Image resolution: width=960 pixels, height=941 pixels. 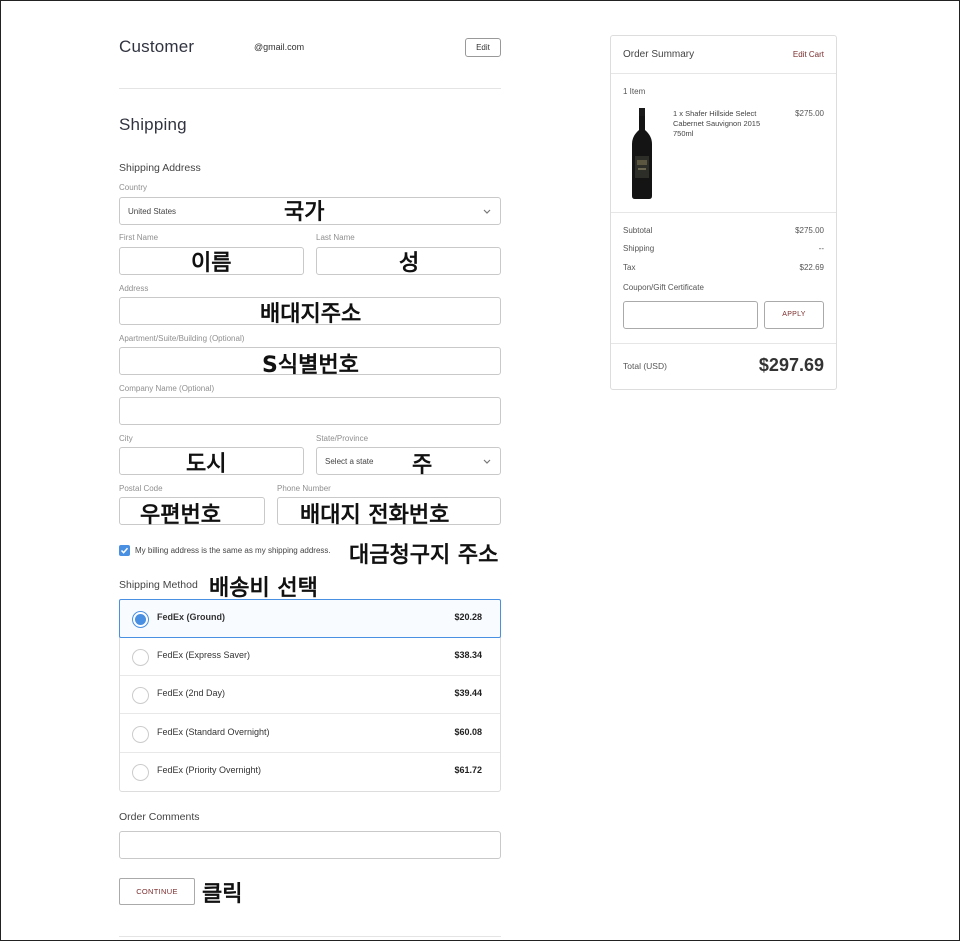 What do you see at coordinates (821, 248) in the screenshot?
I see `shipping-cost-value: --` at bounding box center [821, 248].